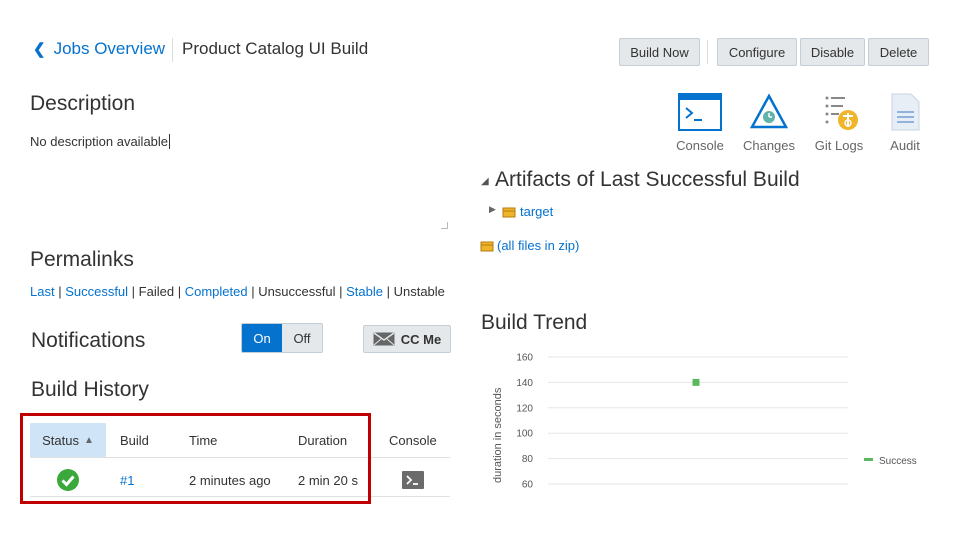  Describe the element at coordinates (524, 358) in the screenshot. I see `chart-y-tick-label: 160` at that location.